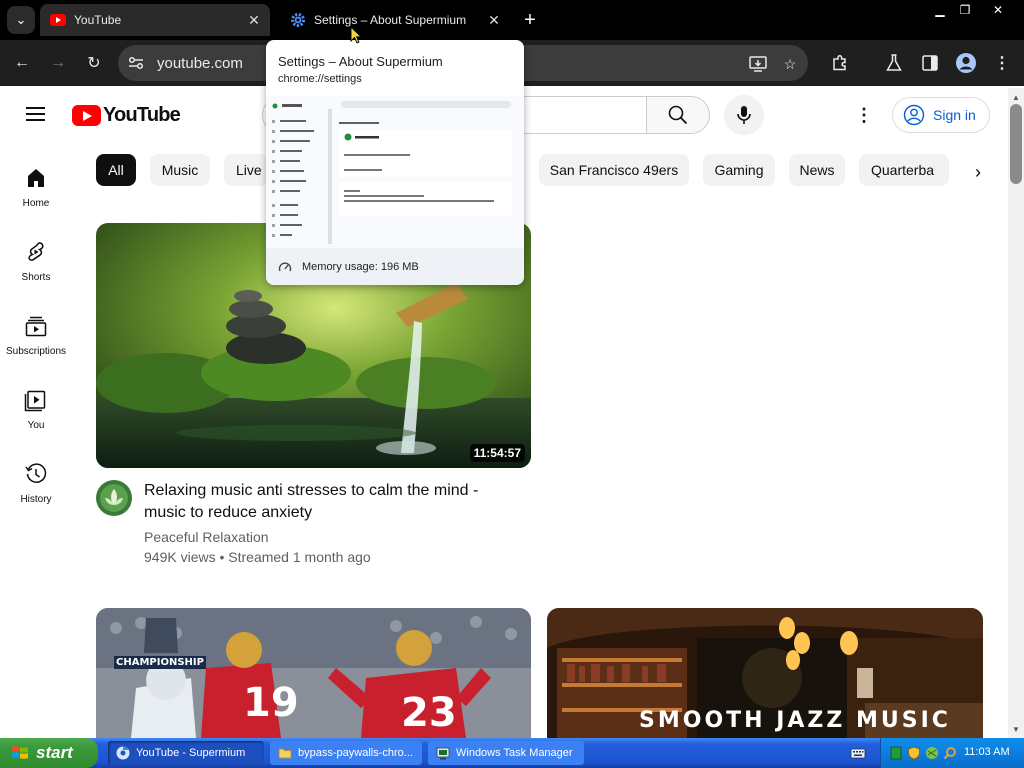  I want to click on install-app-icon, so click(758, 64).